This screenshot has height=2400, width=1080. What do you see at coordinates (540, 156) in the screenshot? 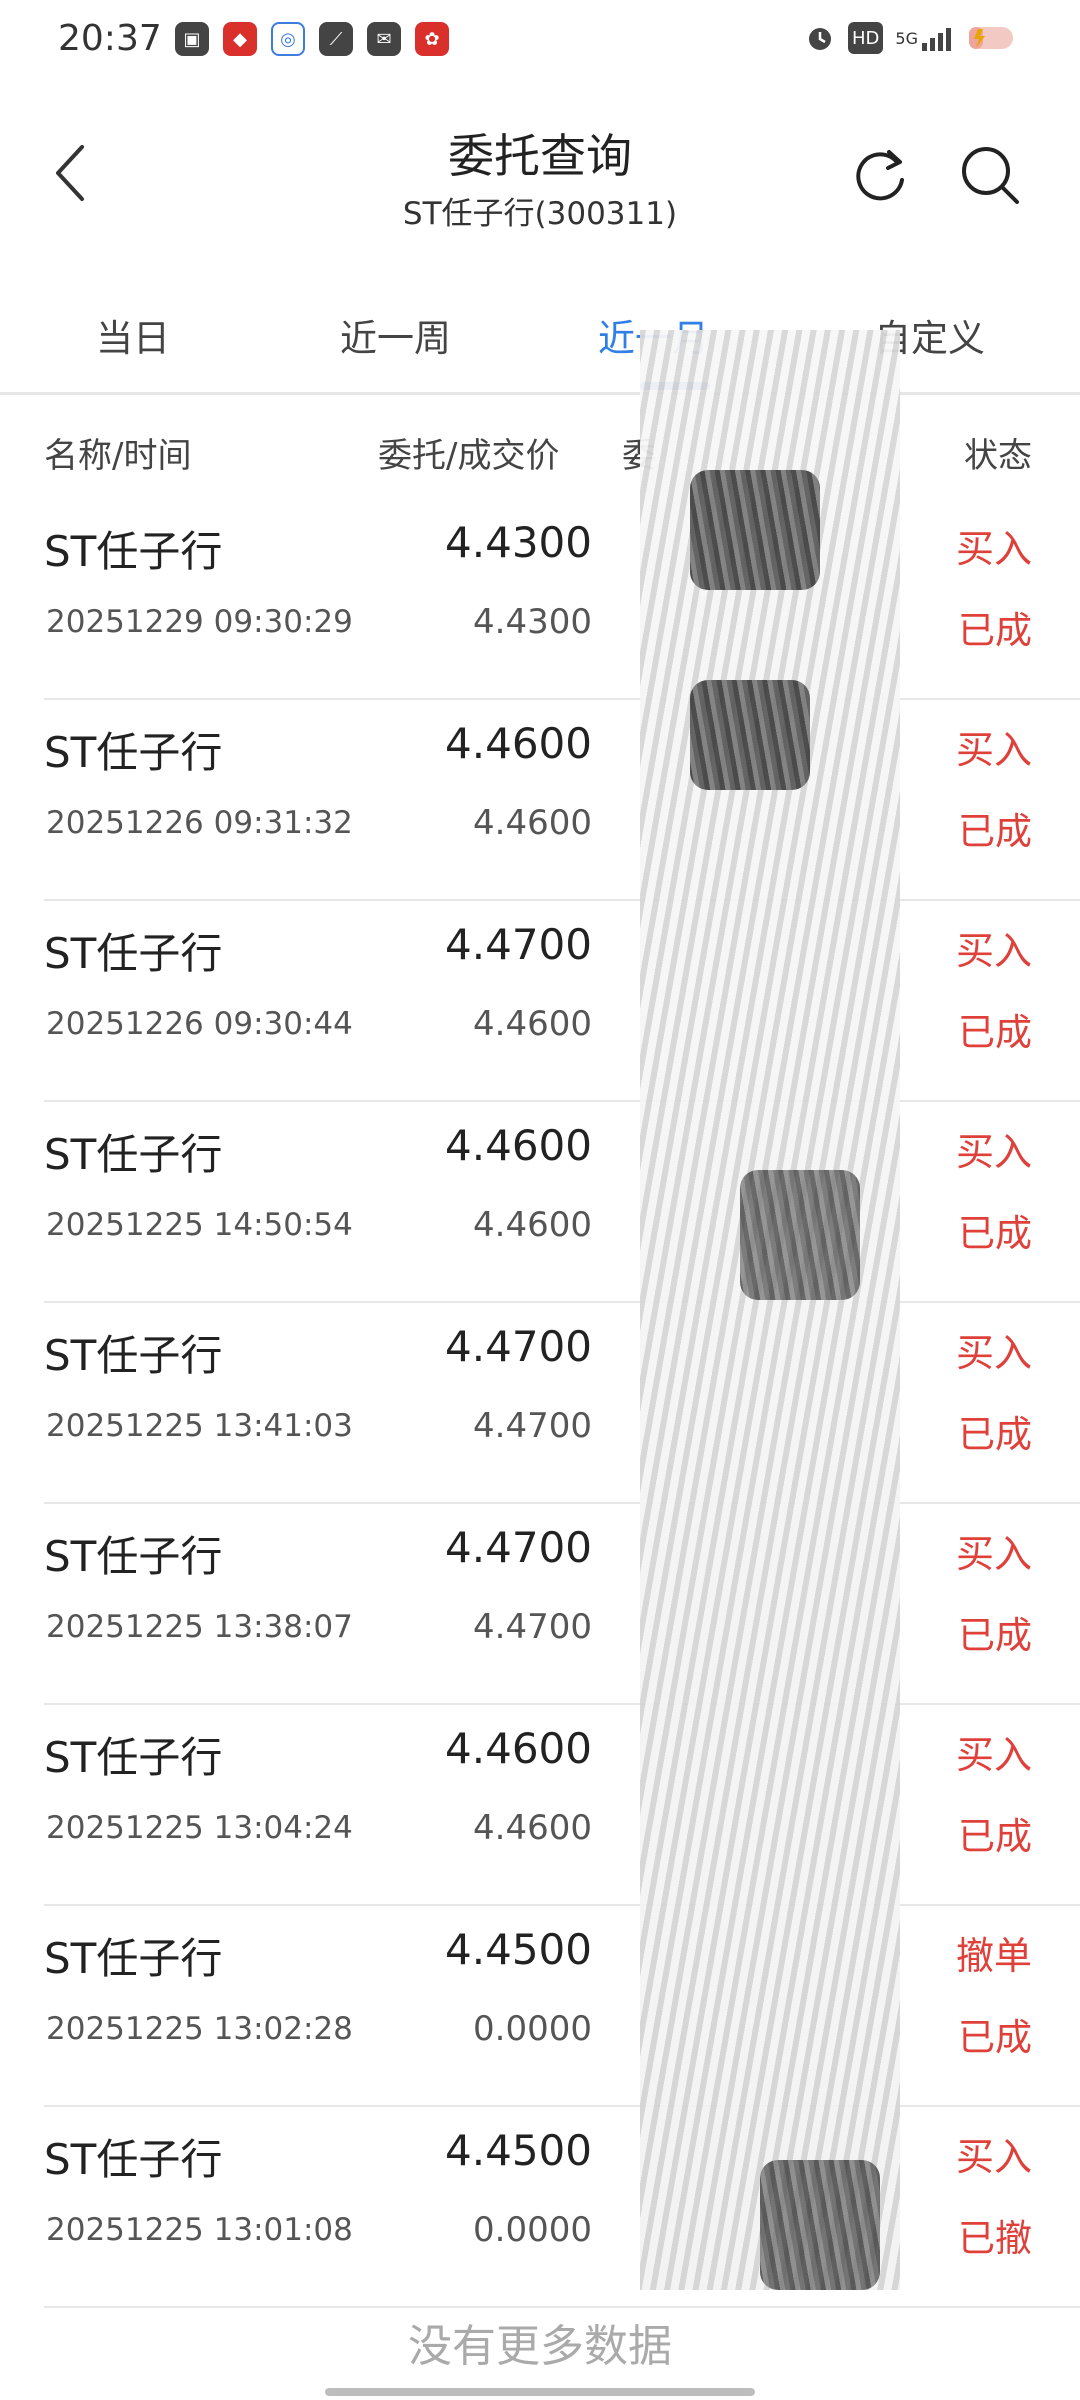
I see `page-title: 委托查询` at bounding box center [540, 156].